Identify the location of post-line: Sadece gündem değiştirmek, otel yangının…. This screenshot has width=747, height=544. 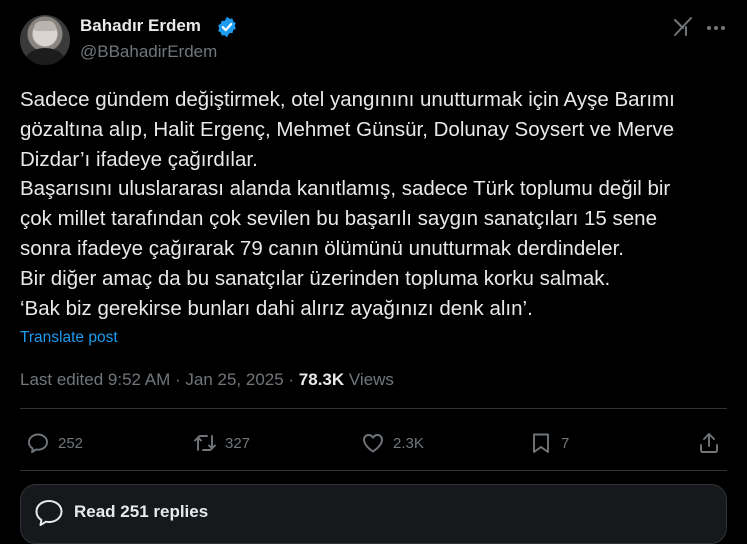
(347, 99).